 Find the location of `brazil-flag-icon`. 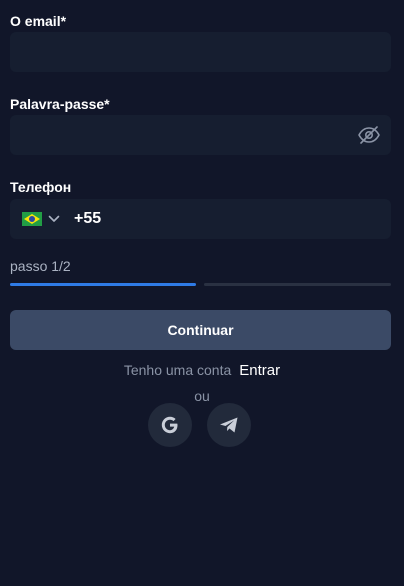

brazil-flag-icon is located at coordinates (32, 219).